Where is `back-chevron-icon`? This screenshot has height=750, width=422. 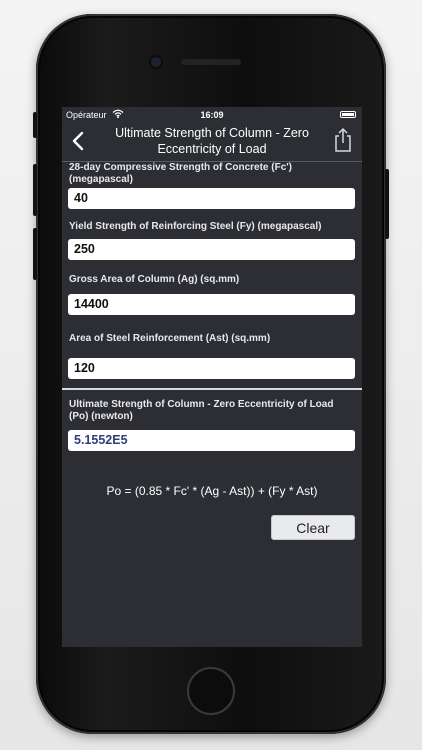 back-chevron-icon is located at coordinates (79, 141).